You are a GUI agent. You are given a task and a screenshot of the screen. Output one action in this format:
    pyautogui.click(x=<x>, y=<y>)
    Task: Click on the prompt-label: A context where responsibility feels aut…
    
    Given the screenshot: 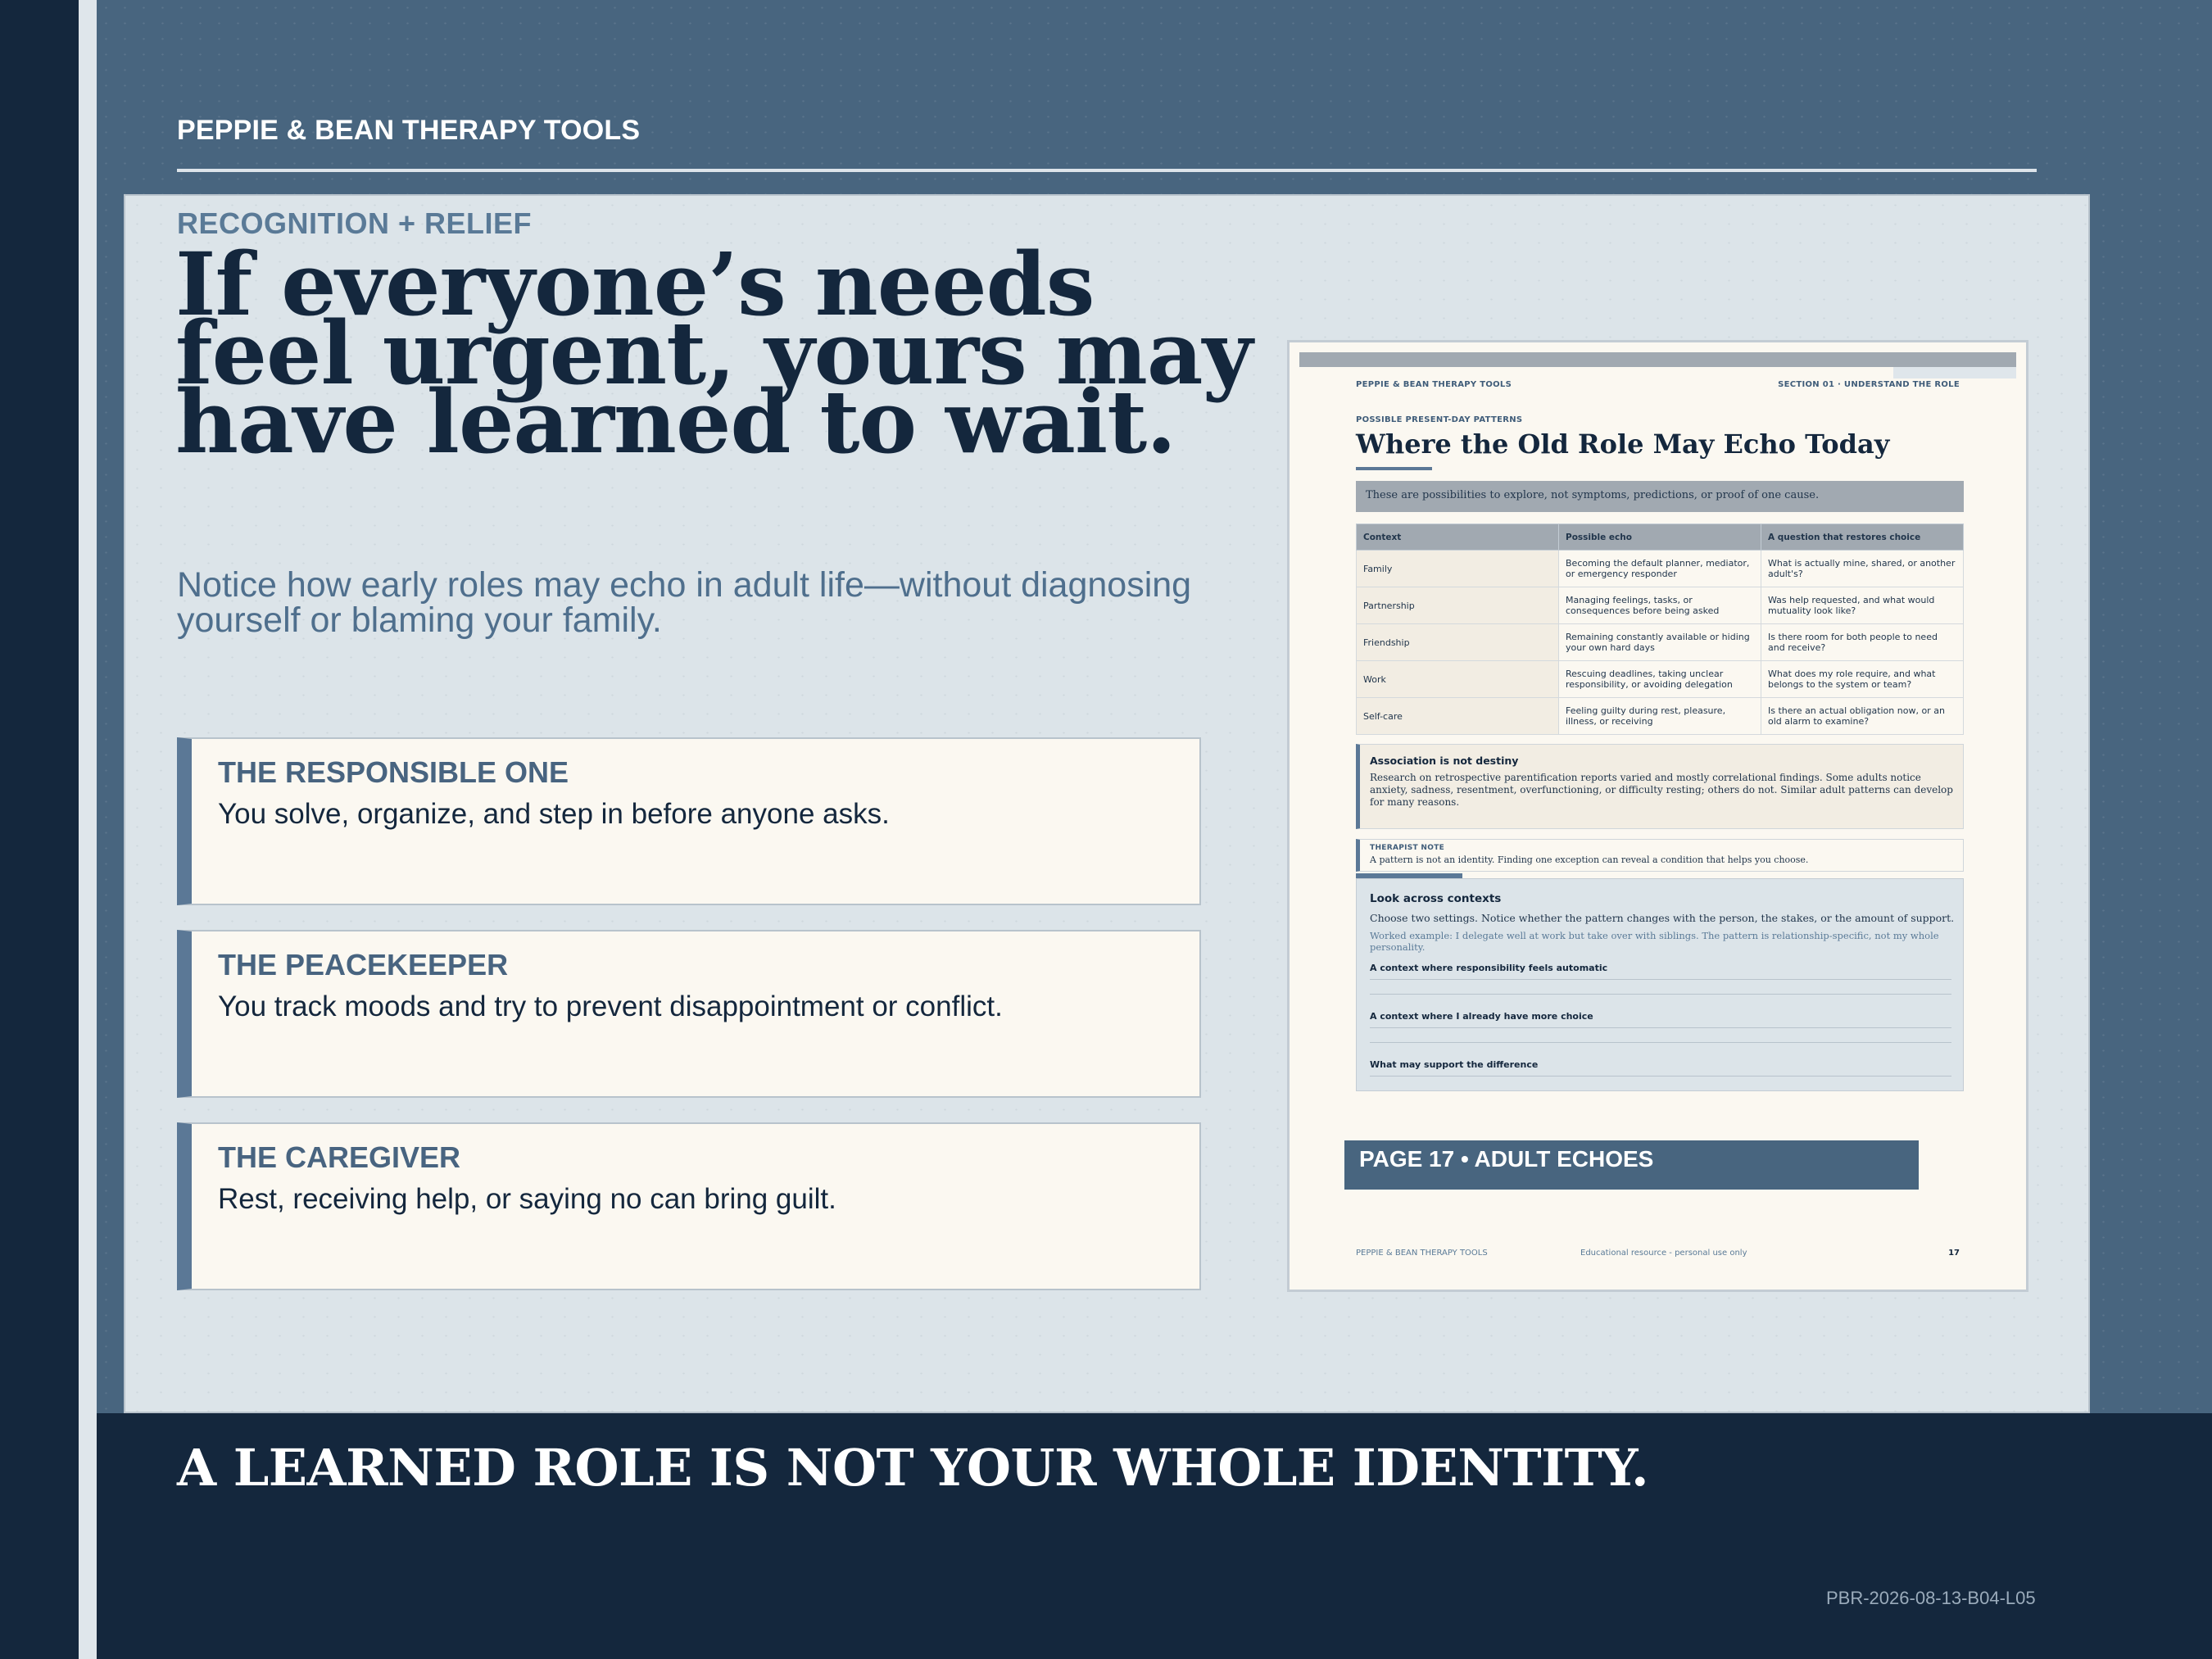 What is the action you would take?
    pyautogui.click(x=1489, y=968)
    